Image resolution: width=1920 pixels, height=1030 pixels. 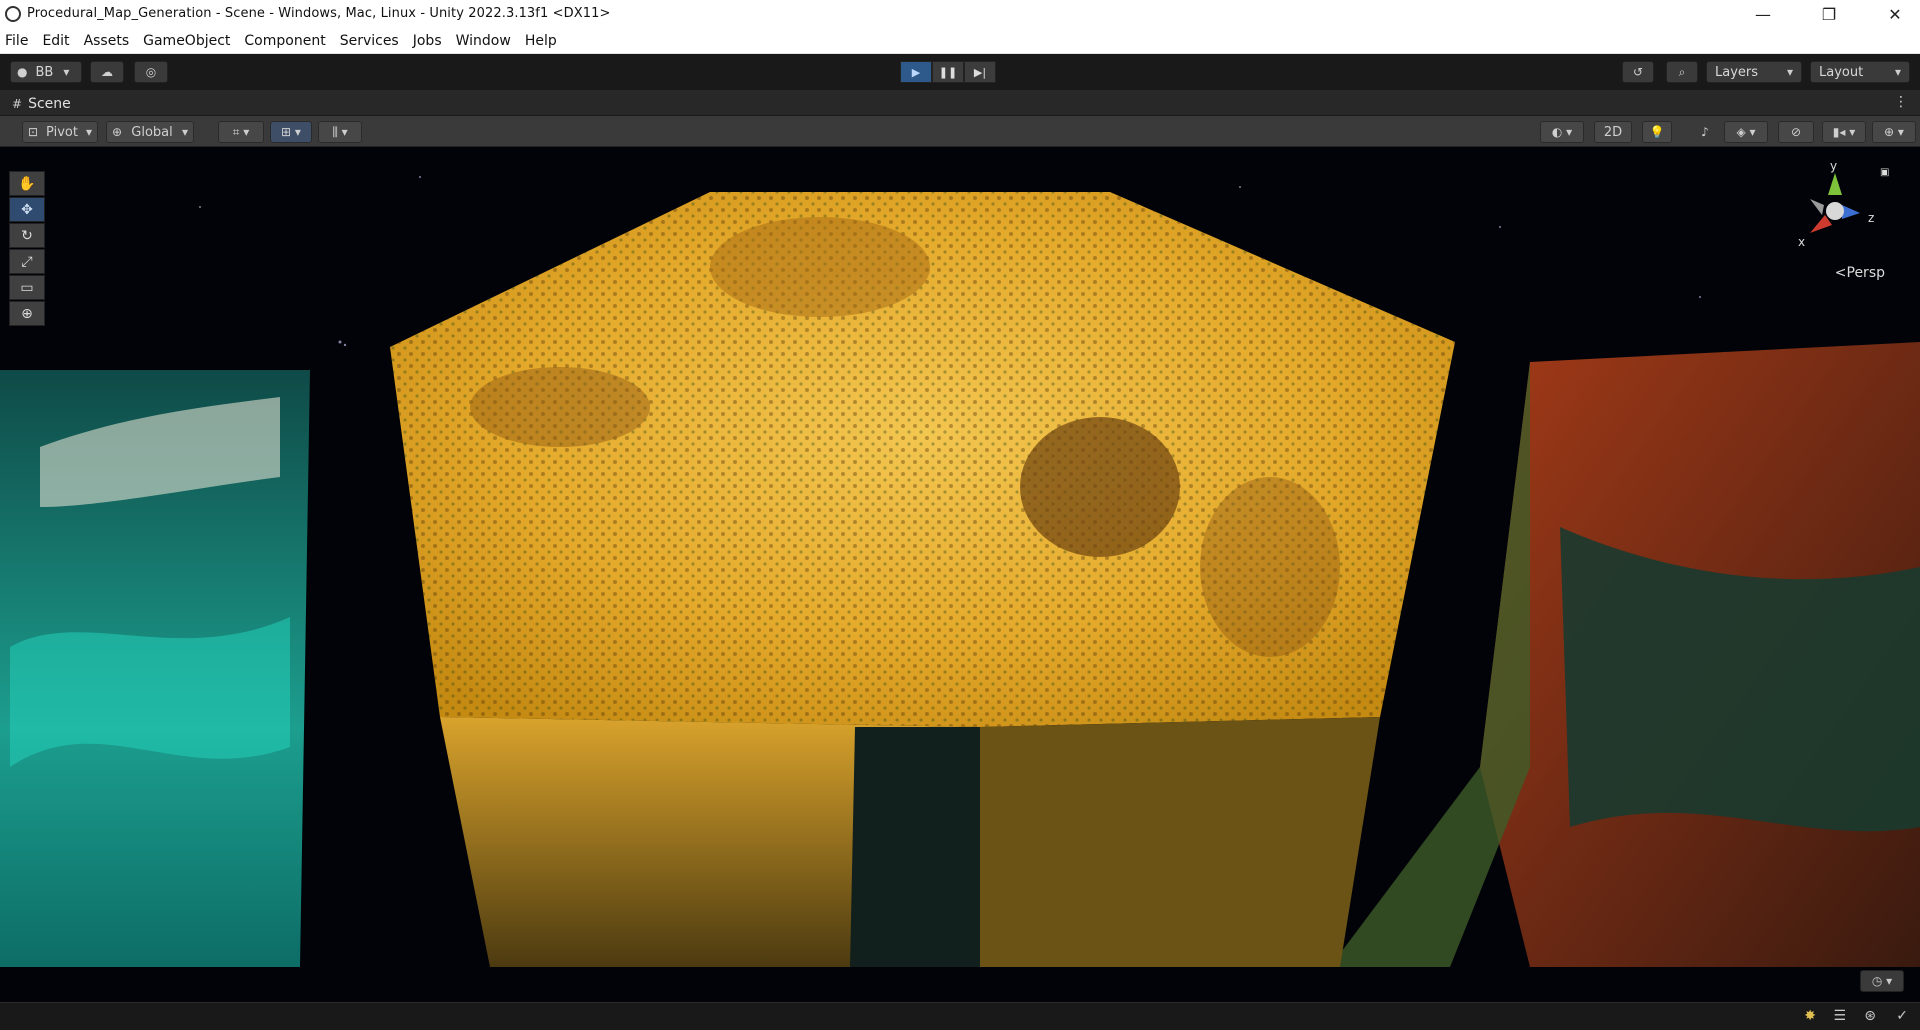 I want to click on projection-toggle: <Persp, so click(x=1860, y=273).